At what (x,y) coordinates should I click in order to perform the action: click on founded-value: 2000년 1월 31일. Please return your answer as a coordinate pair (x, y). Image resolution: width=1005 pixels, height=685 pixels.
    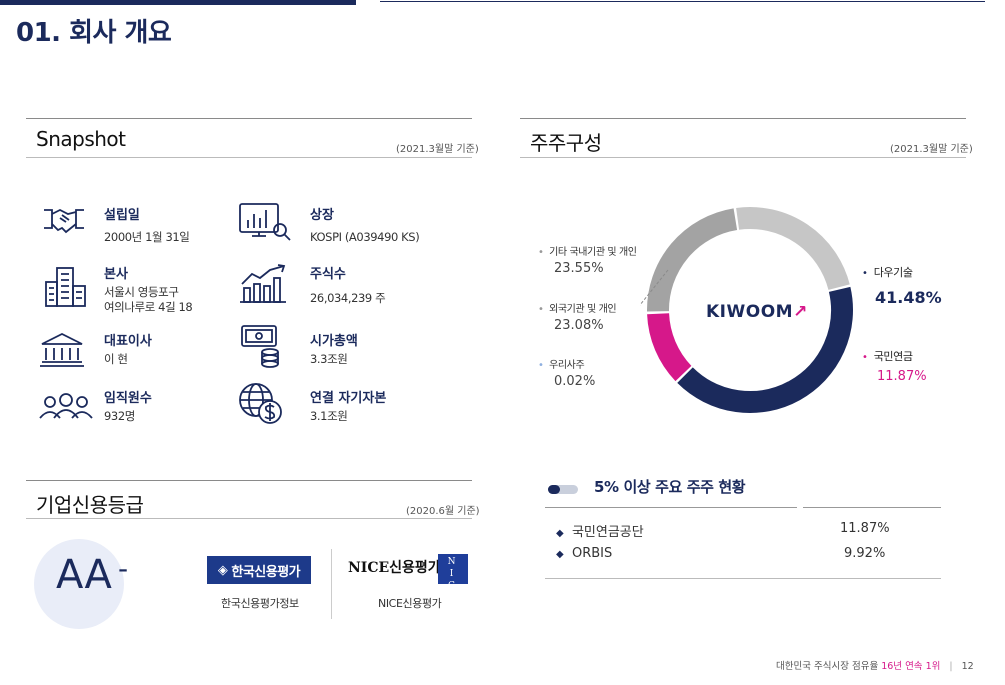
    Looking at the image, I should click on (147, 237).